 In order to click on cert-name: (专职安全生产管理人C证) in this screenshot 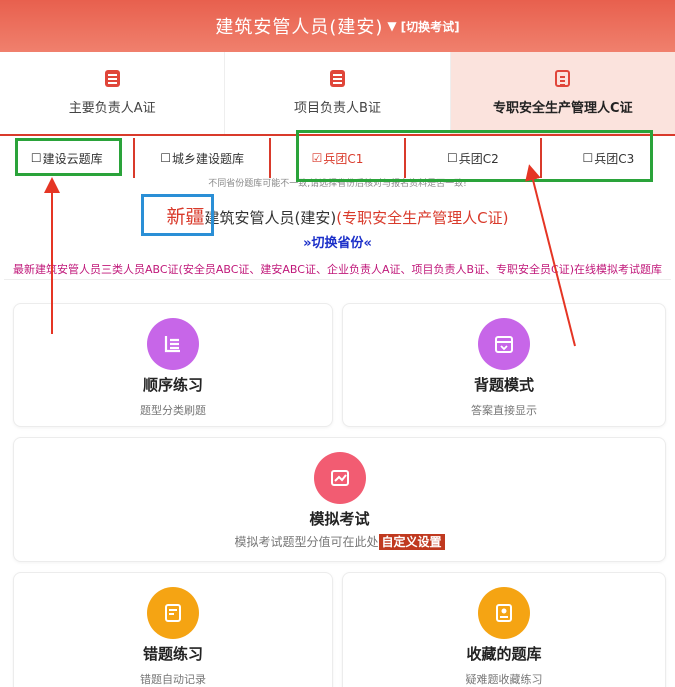, I will do `click(422, 218)`.